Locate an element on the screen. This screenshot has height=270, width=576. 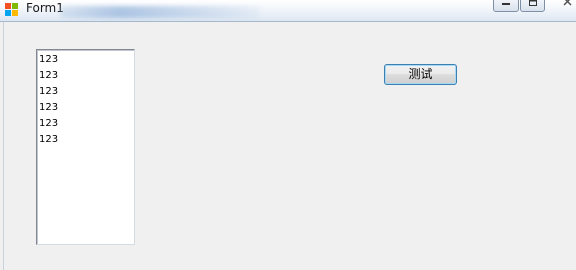
close-button is located at coordinates (561, 6).